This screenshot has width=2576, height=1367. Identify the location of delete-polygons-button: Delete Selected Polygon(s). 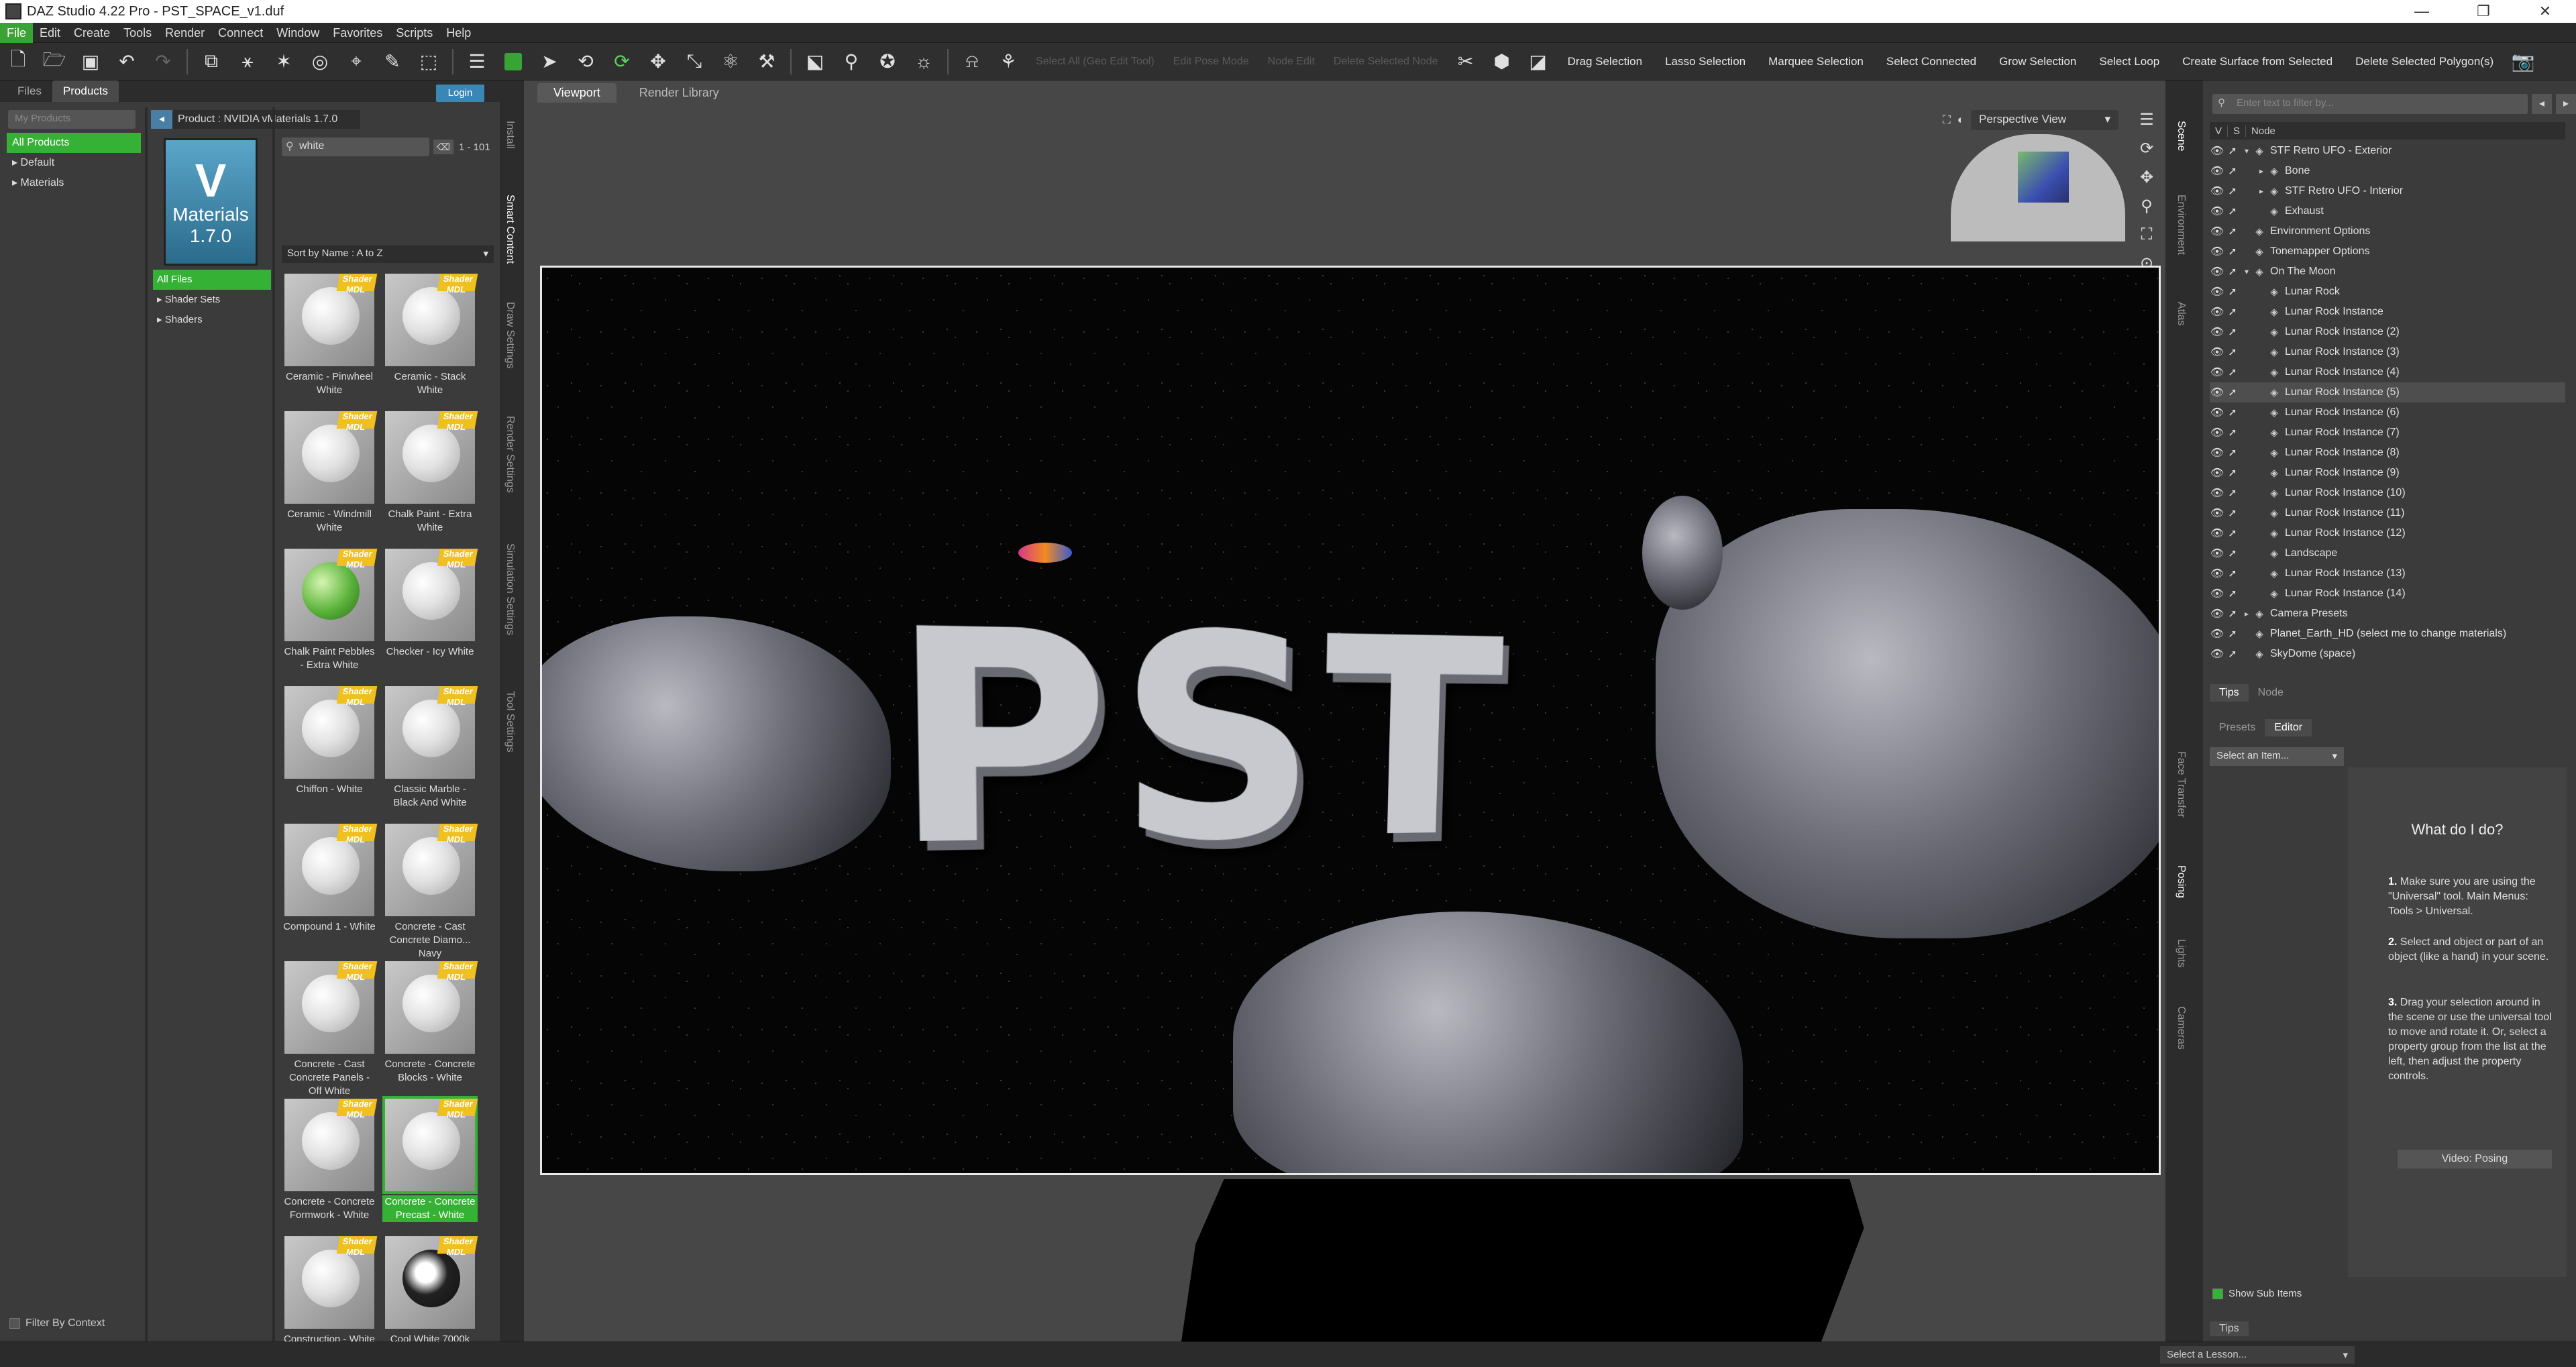
(2424, 62).